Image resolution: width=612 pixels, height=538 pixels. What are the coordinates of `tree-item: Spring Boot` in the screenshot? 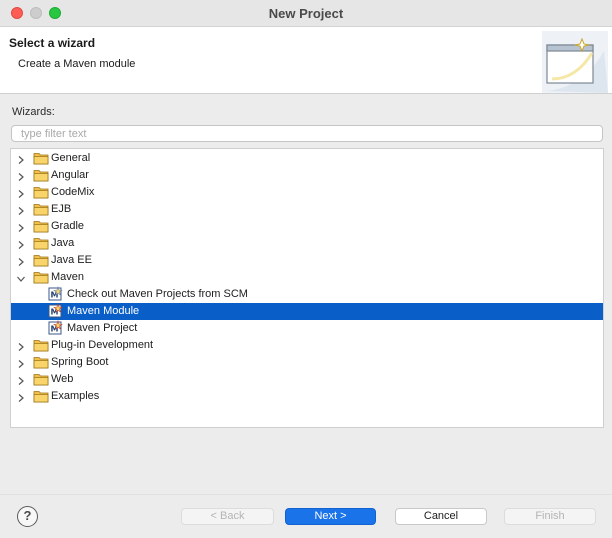 It's located at (307, 362).